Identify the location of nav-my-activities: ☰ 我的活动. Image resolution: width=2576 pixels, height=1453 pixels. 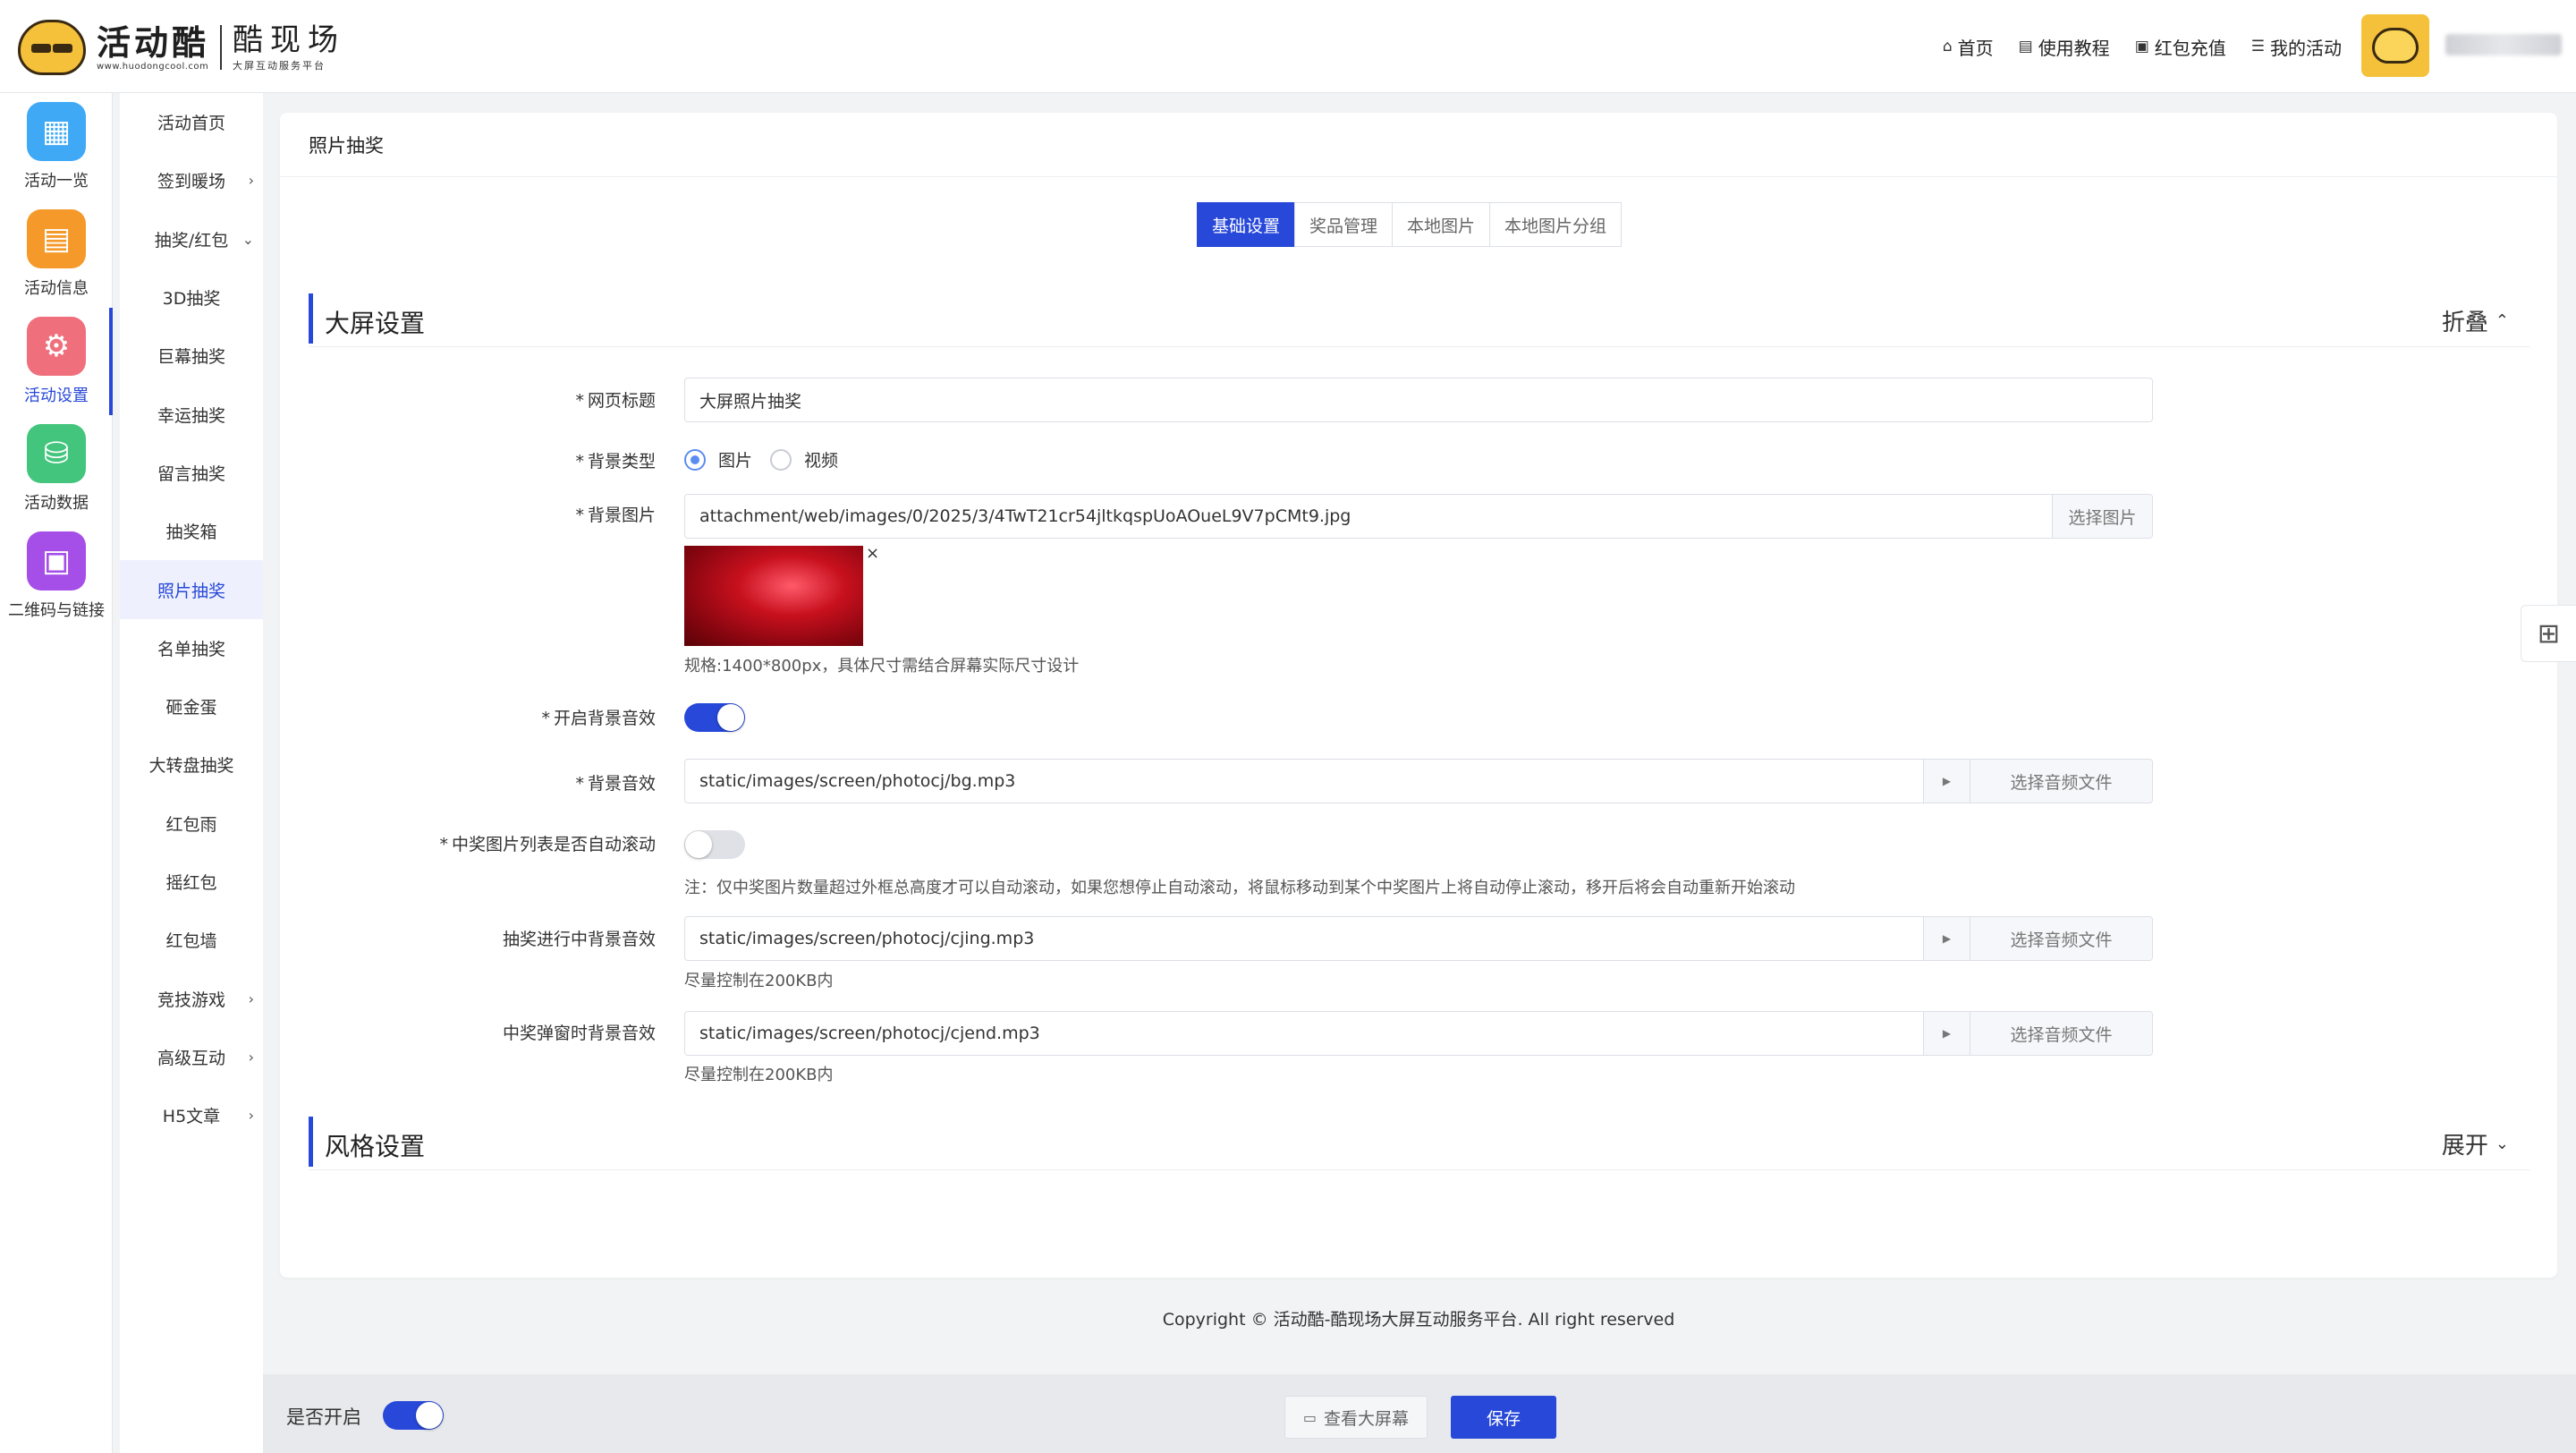
(2296, 47).